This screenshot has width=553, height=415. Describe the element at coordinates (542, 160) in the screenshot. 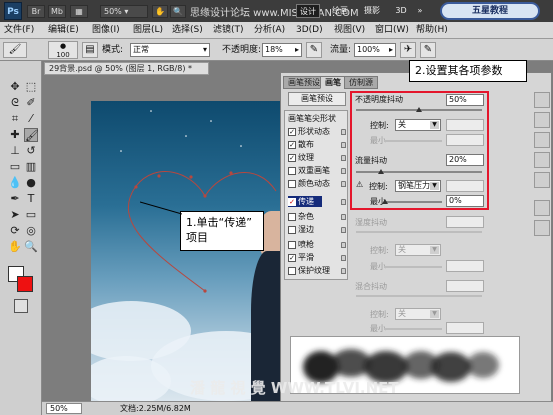

I see `panel-icon-channels` at that location.